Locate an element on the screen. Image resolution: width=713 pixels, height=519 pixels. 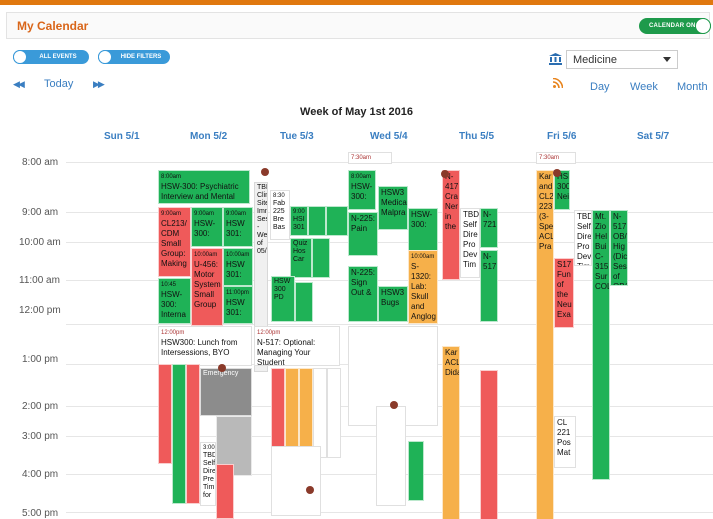
event-mon-u456: 10:00am U-456: Motor System Small Group is located at coordinates (207, 287).